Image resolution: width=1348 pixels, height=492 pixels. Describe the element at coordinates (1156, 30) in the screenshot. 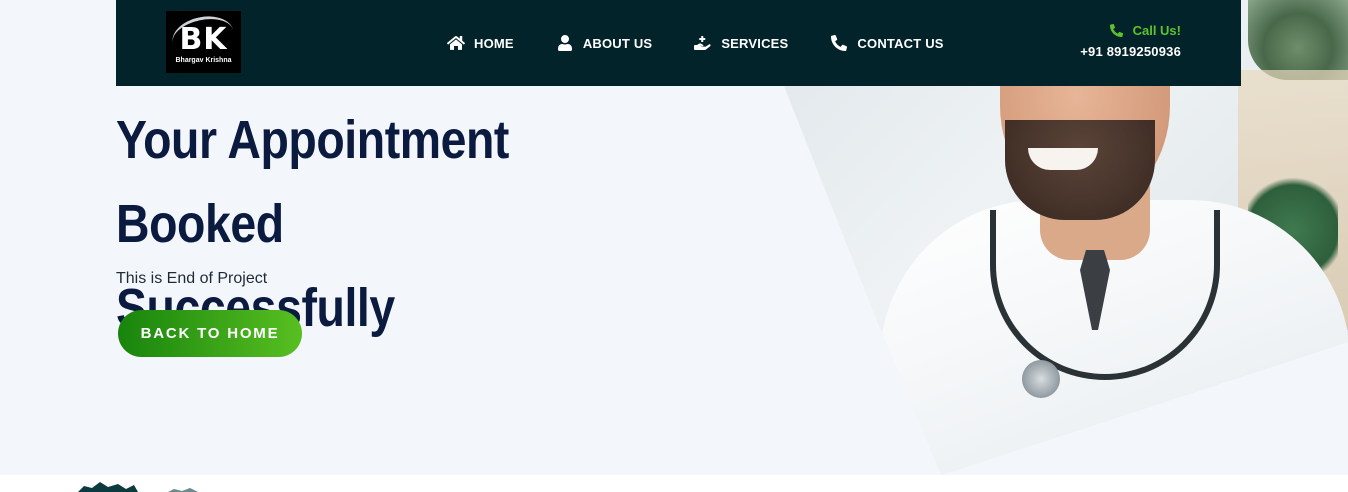

I see `call-us-label: Call Us!` at that location.